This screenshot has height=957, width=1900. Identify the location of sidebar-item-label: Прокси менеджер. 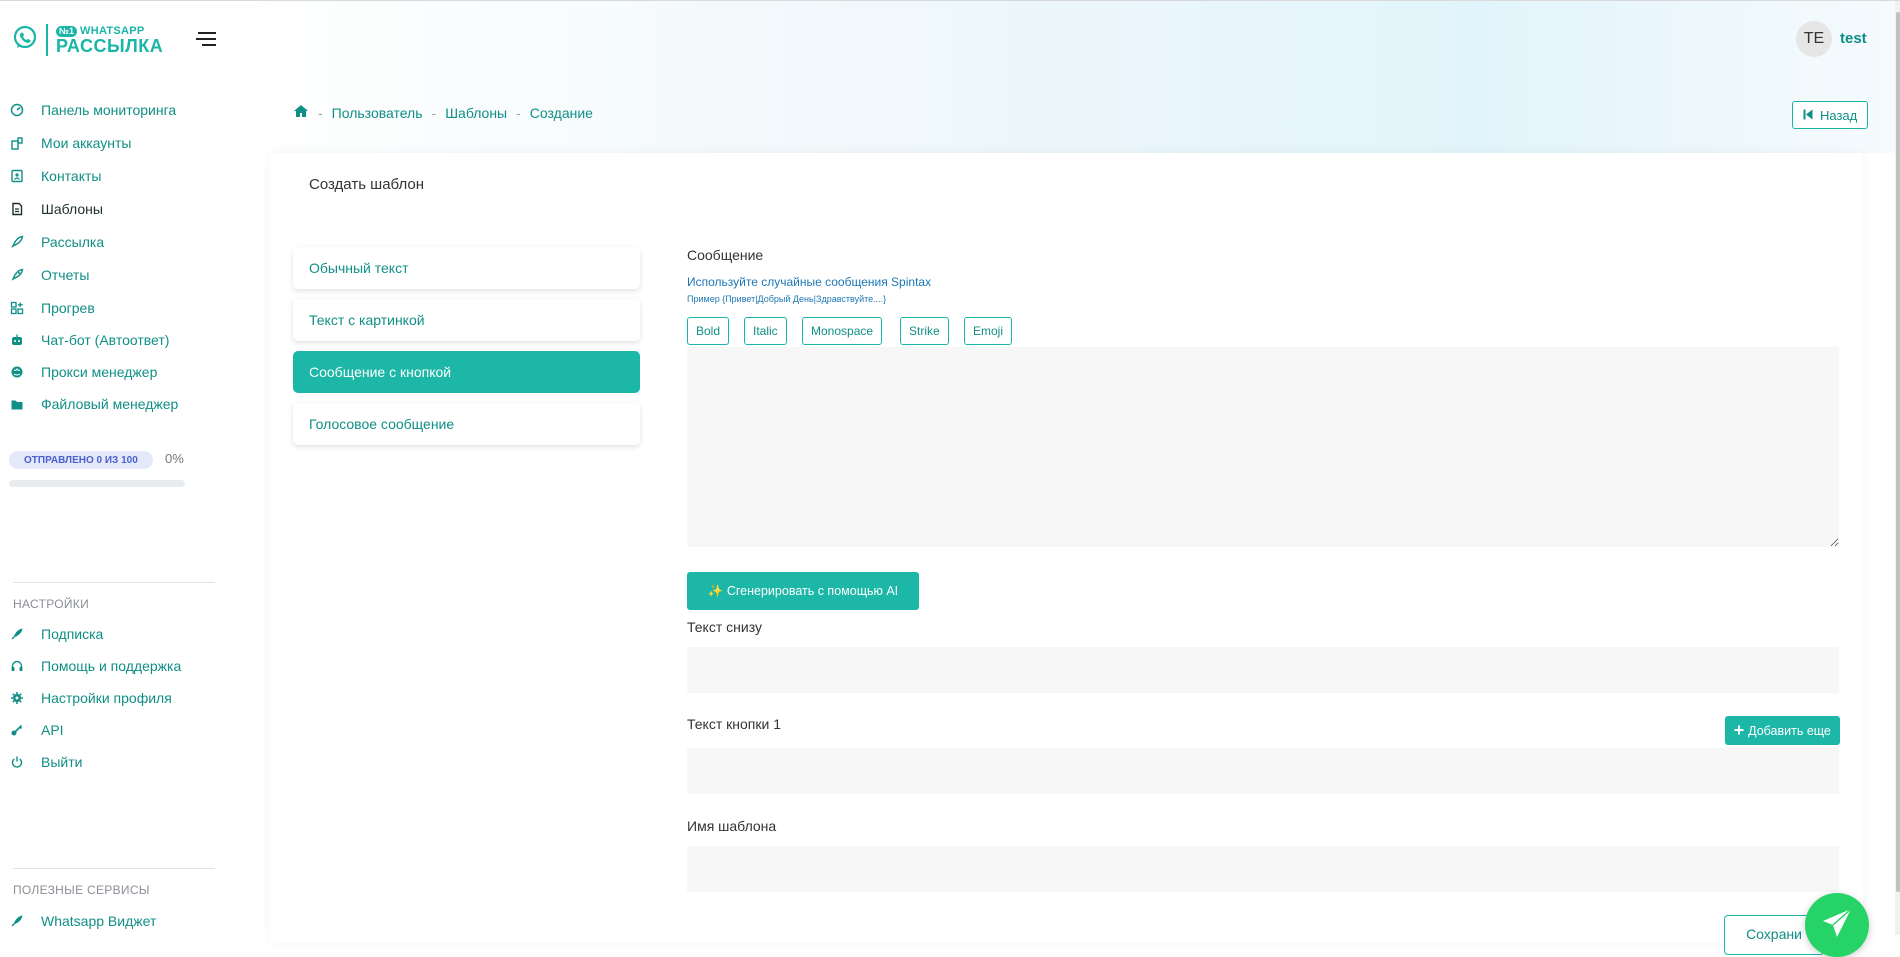
(99, 372).